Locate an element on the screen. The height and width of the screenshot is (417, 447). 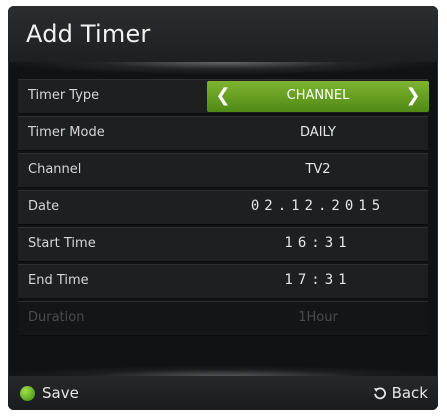
timer-type-row: Timer Type ❮ CHANNEL ❯ is located at coordinates (223, 96).